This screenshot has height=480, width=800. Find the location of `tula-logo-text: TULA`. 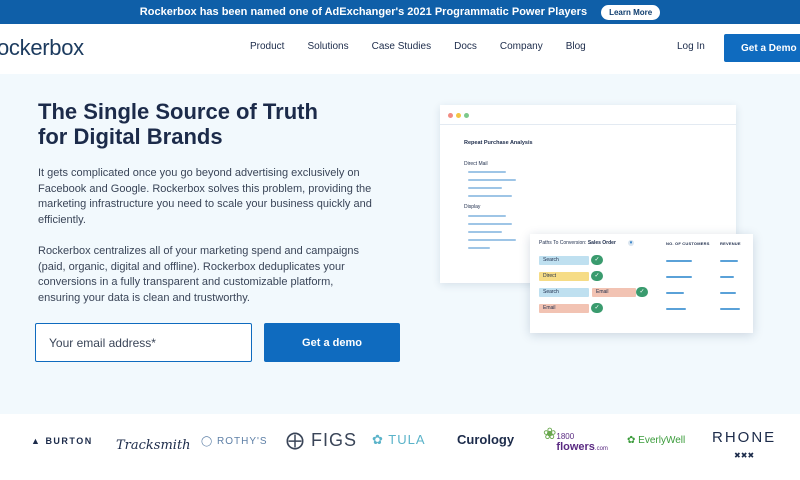

tula-logo-text: TULA is located at coordinates (407, 439).